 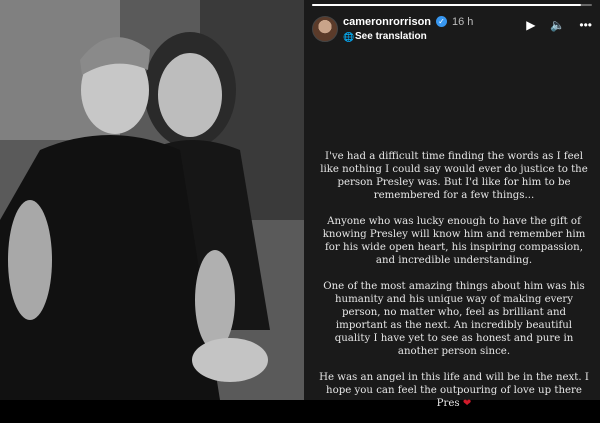 I want to click on play-icon: ▶, so click(x=530, y=25).